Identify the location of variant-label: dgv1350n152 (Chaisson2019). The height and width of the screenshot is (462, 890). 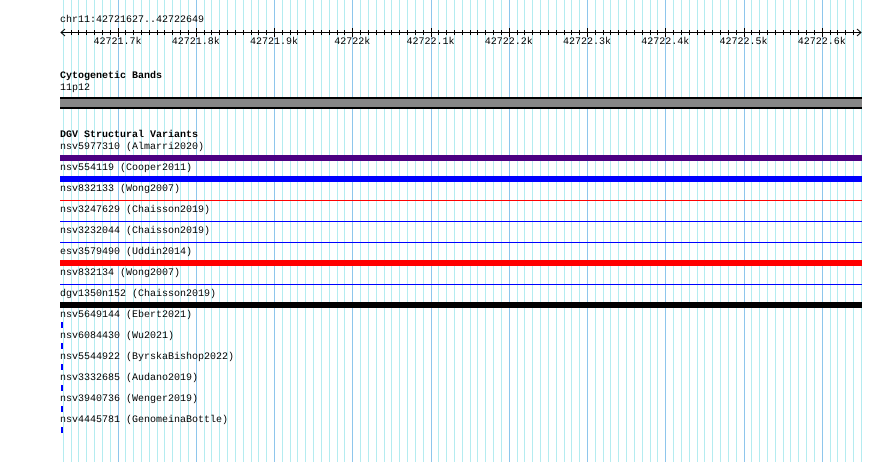
(138, 295).